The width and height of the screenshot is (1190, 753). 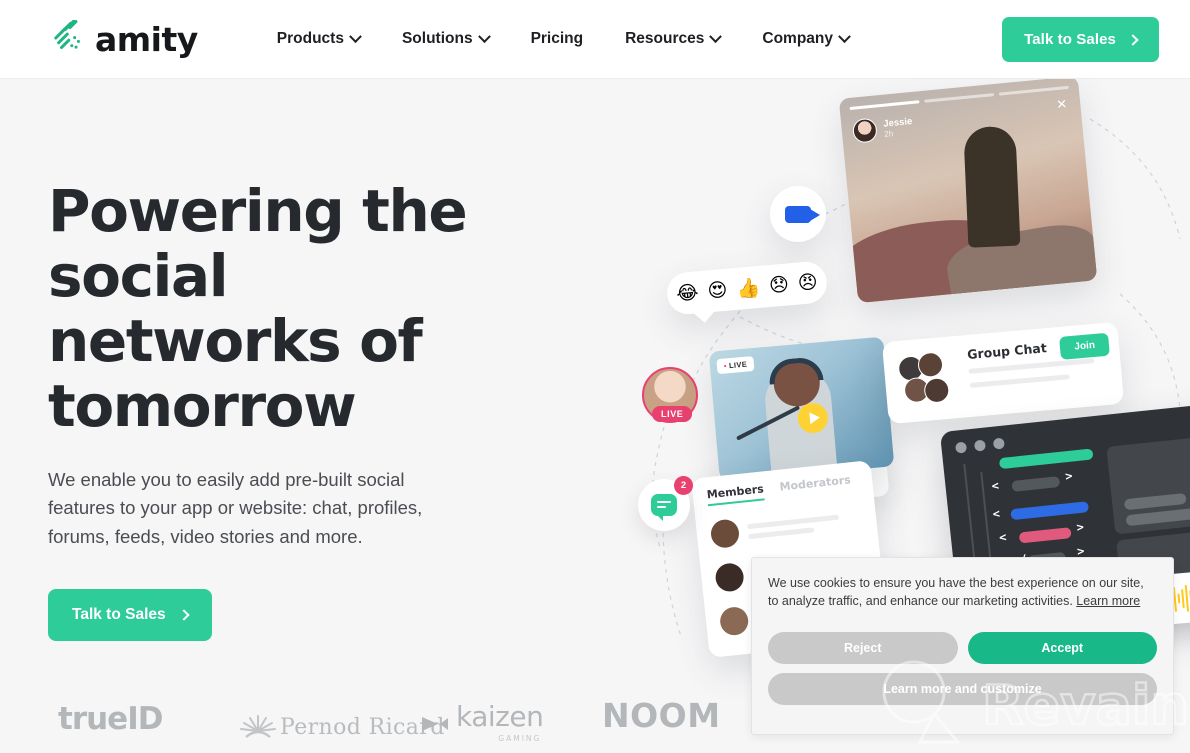 I want to click on pernod-sunburst-icon, so click(x=258, y=726).